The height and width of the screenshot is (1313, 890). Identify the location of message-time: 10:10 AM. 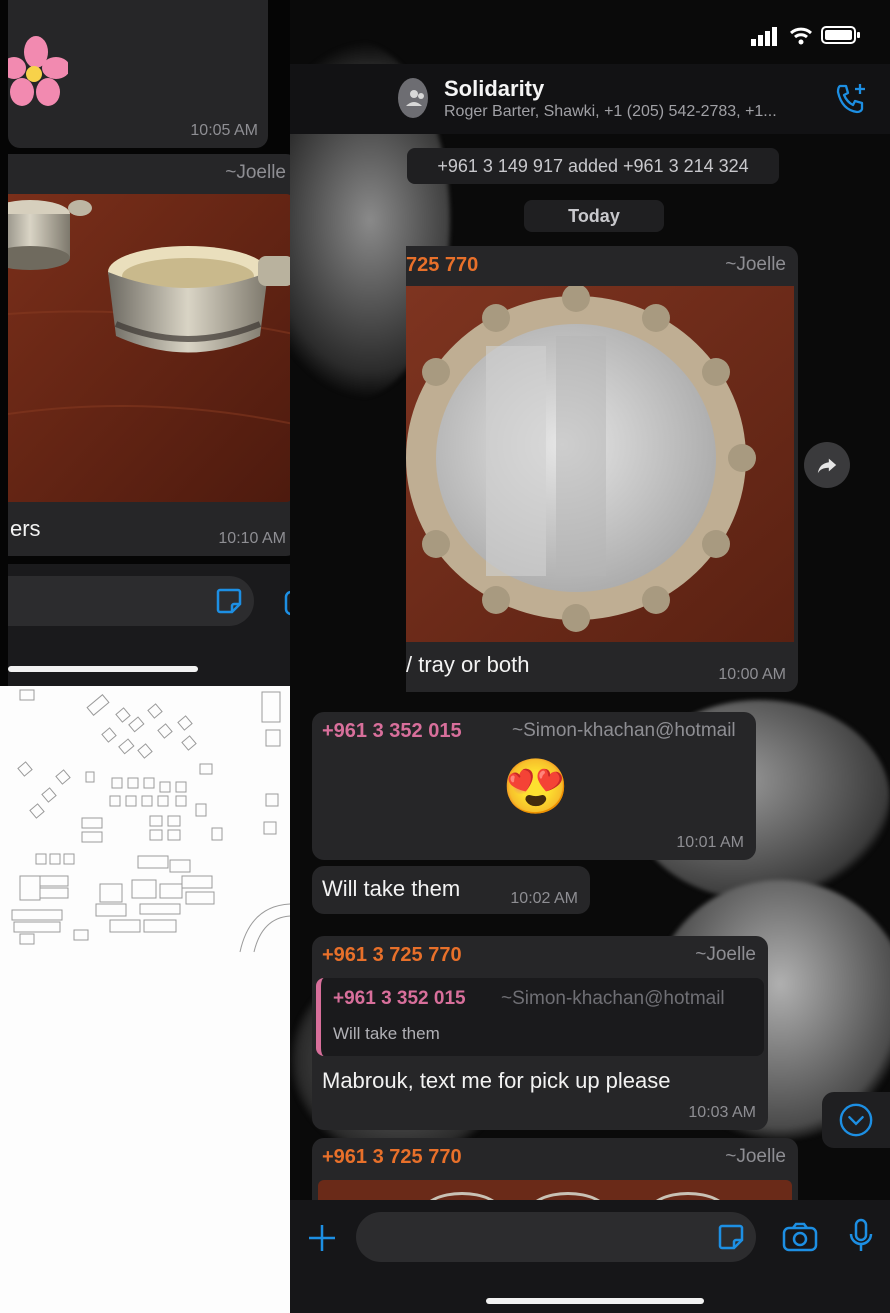
(252, 538).